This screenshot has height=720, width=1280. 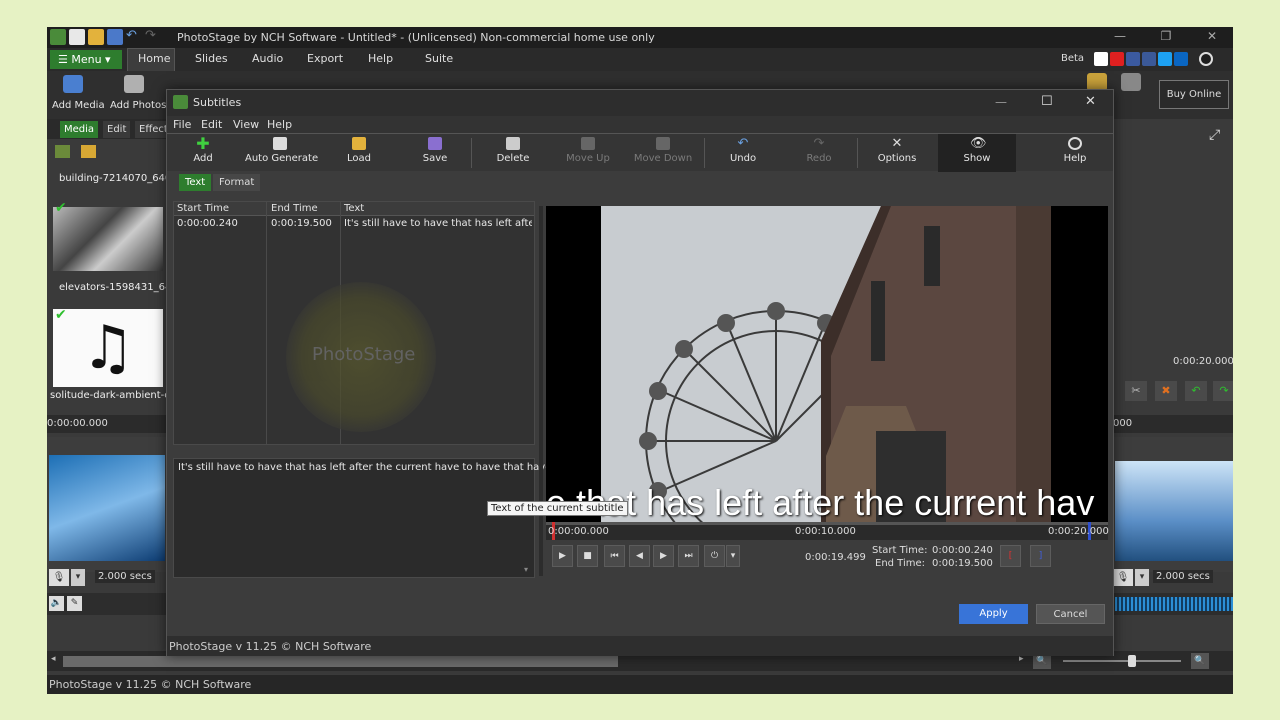 I want to click on add-media-icon, so click(x=73, y=84).